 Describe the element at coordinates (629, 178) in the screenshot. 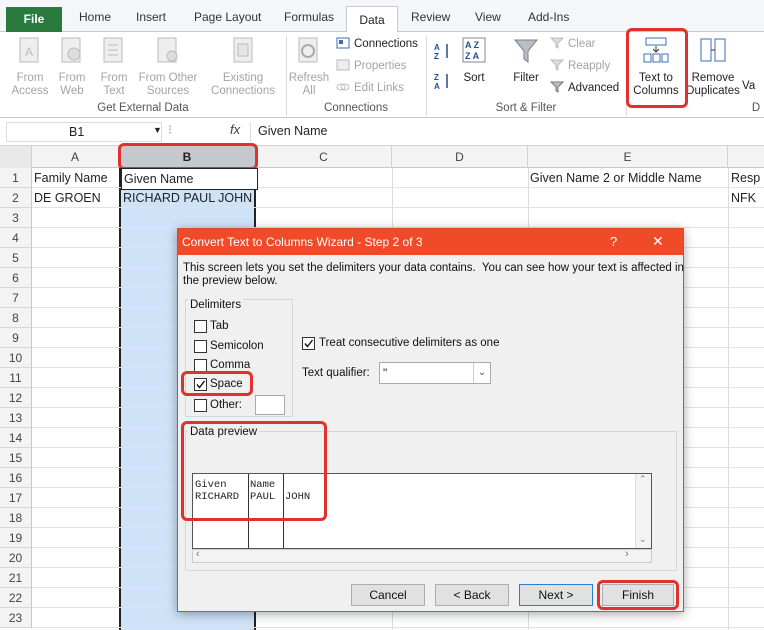

I see `cell-e1: Given Name 2 or Middle Name` at that location.